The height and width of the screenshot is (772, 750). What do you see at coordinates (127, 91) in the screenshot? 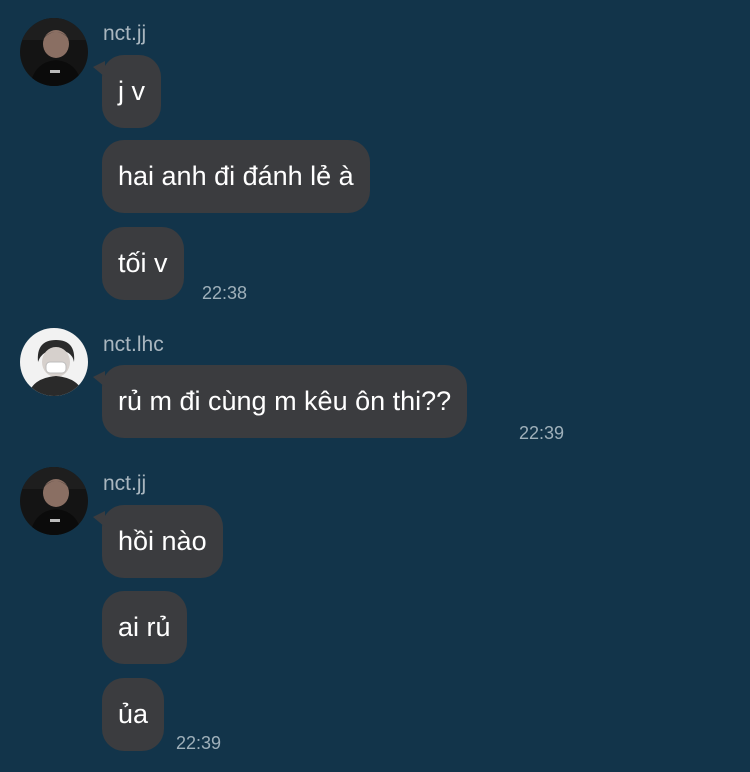
I see `message-bubble: j v` at bounding box center [127, 91].